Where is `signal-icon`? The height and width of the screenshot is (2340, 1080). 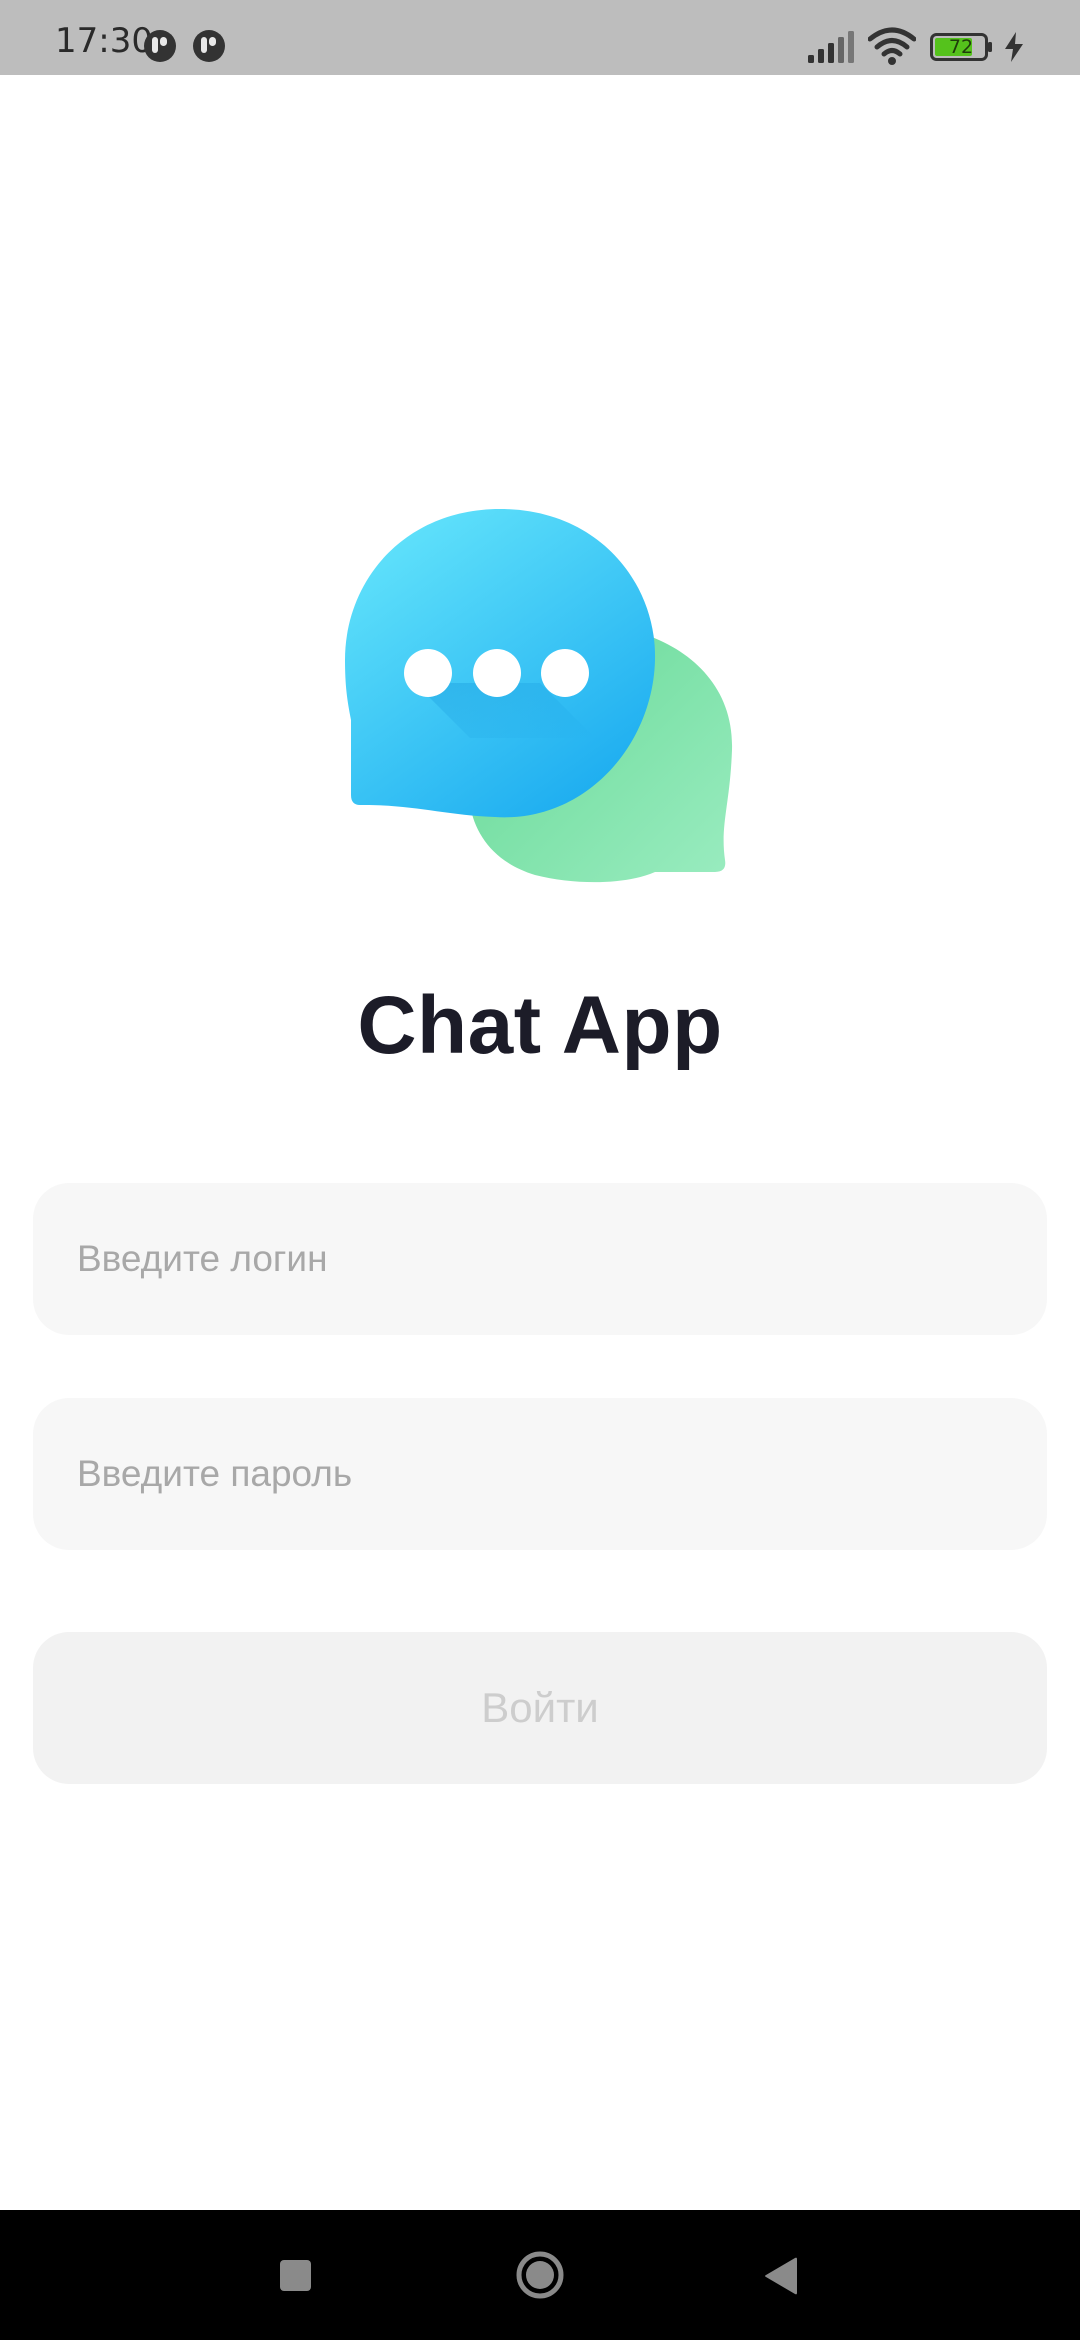
signal-icon is located at coordinates (831, 47).